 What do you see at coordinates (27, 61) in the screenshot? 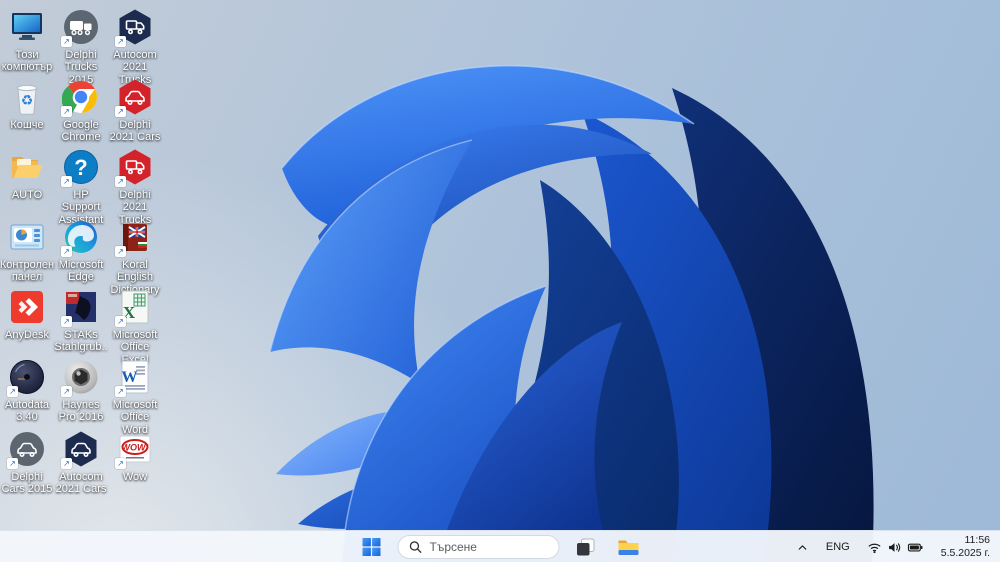
I see `desktop-icon-label: Този компютър` at bounding box center [27, 61].